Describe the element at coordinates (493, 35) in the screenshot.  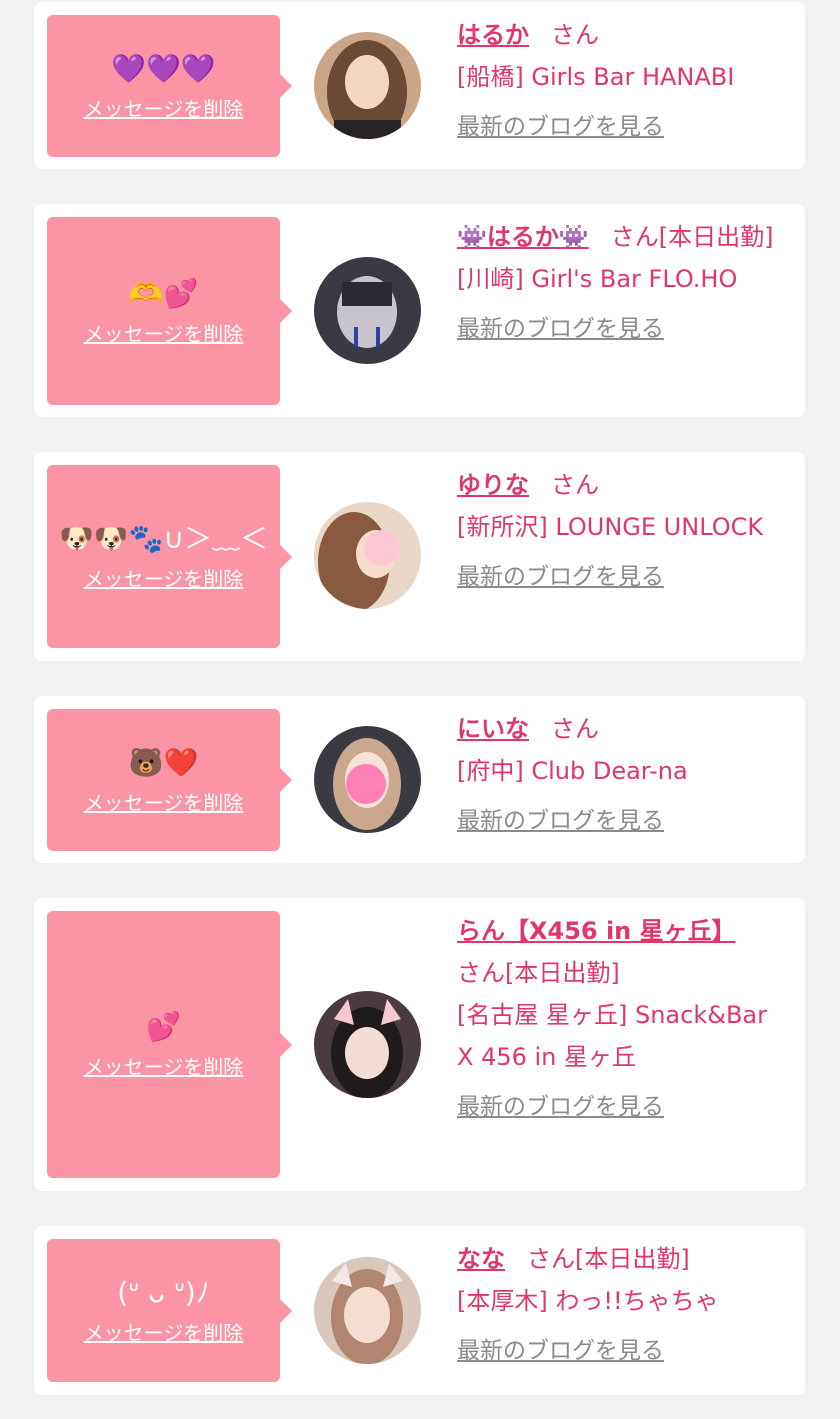
I see `cast-name-link: はるか` at that location.